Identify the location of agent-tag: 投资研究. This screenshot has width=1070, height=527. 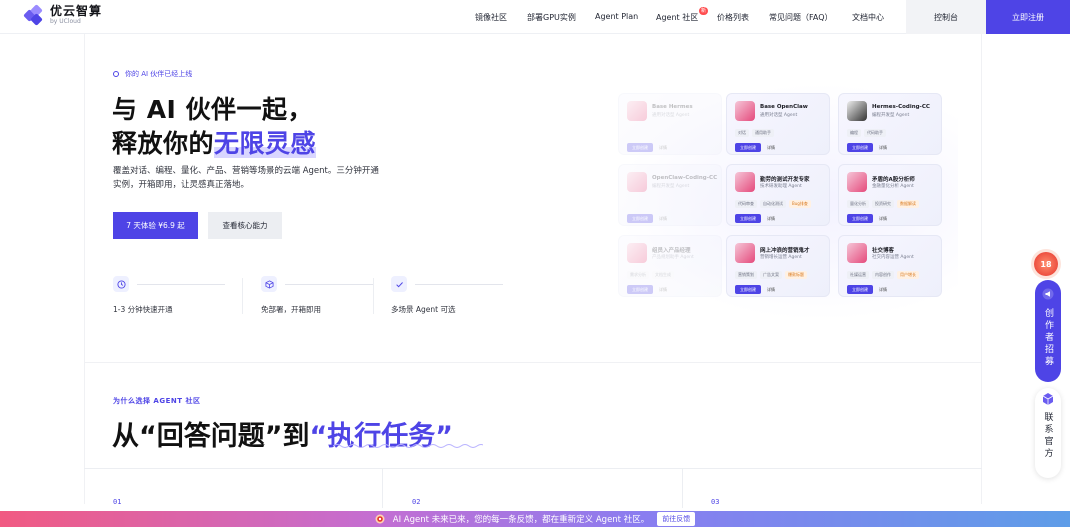
(883, 204).